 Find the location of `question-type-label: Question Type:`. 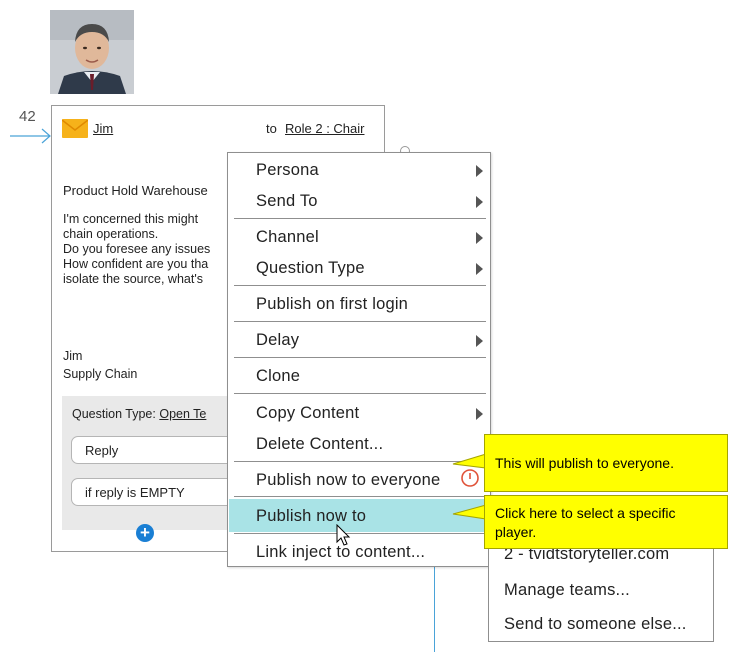

question-type-label: Question Type: is located at coordinates (114, 414).